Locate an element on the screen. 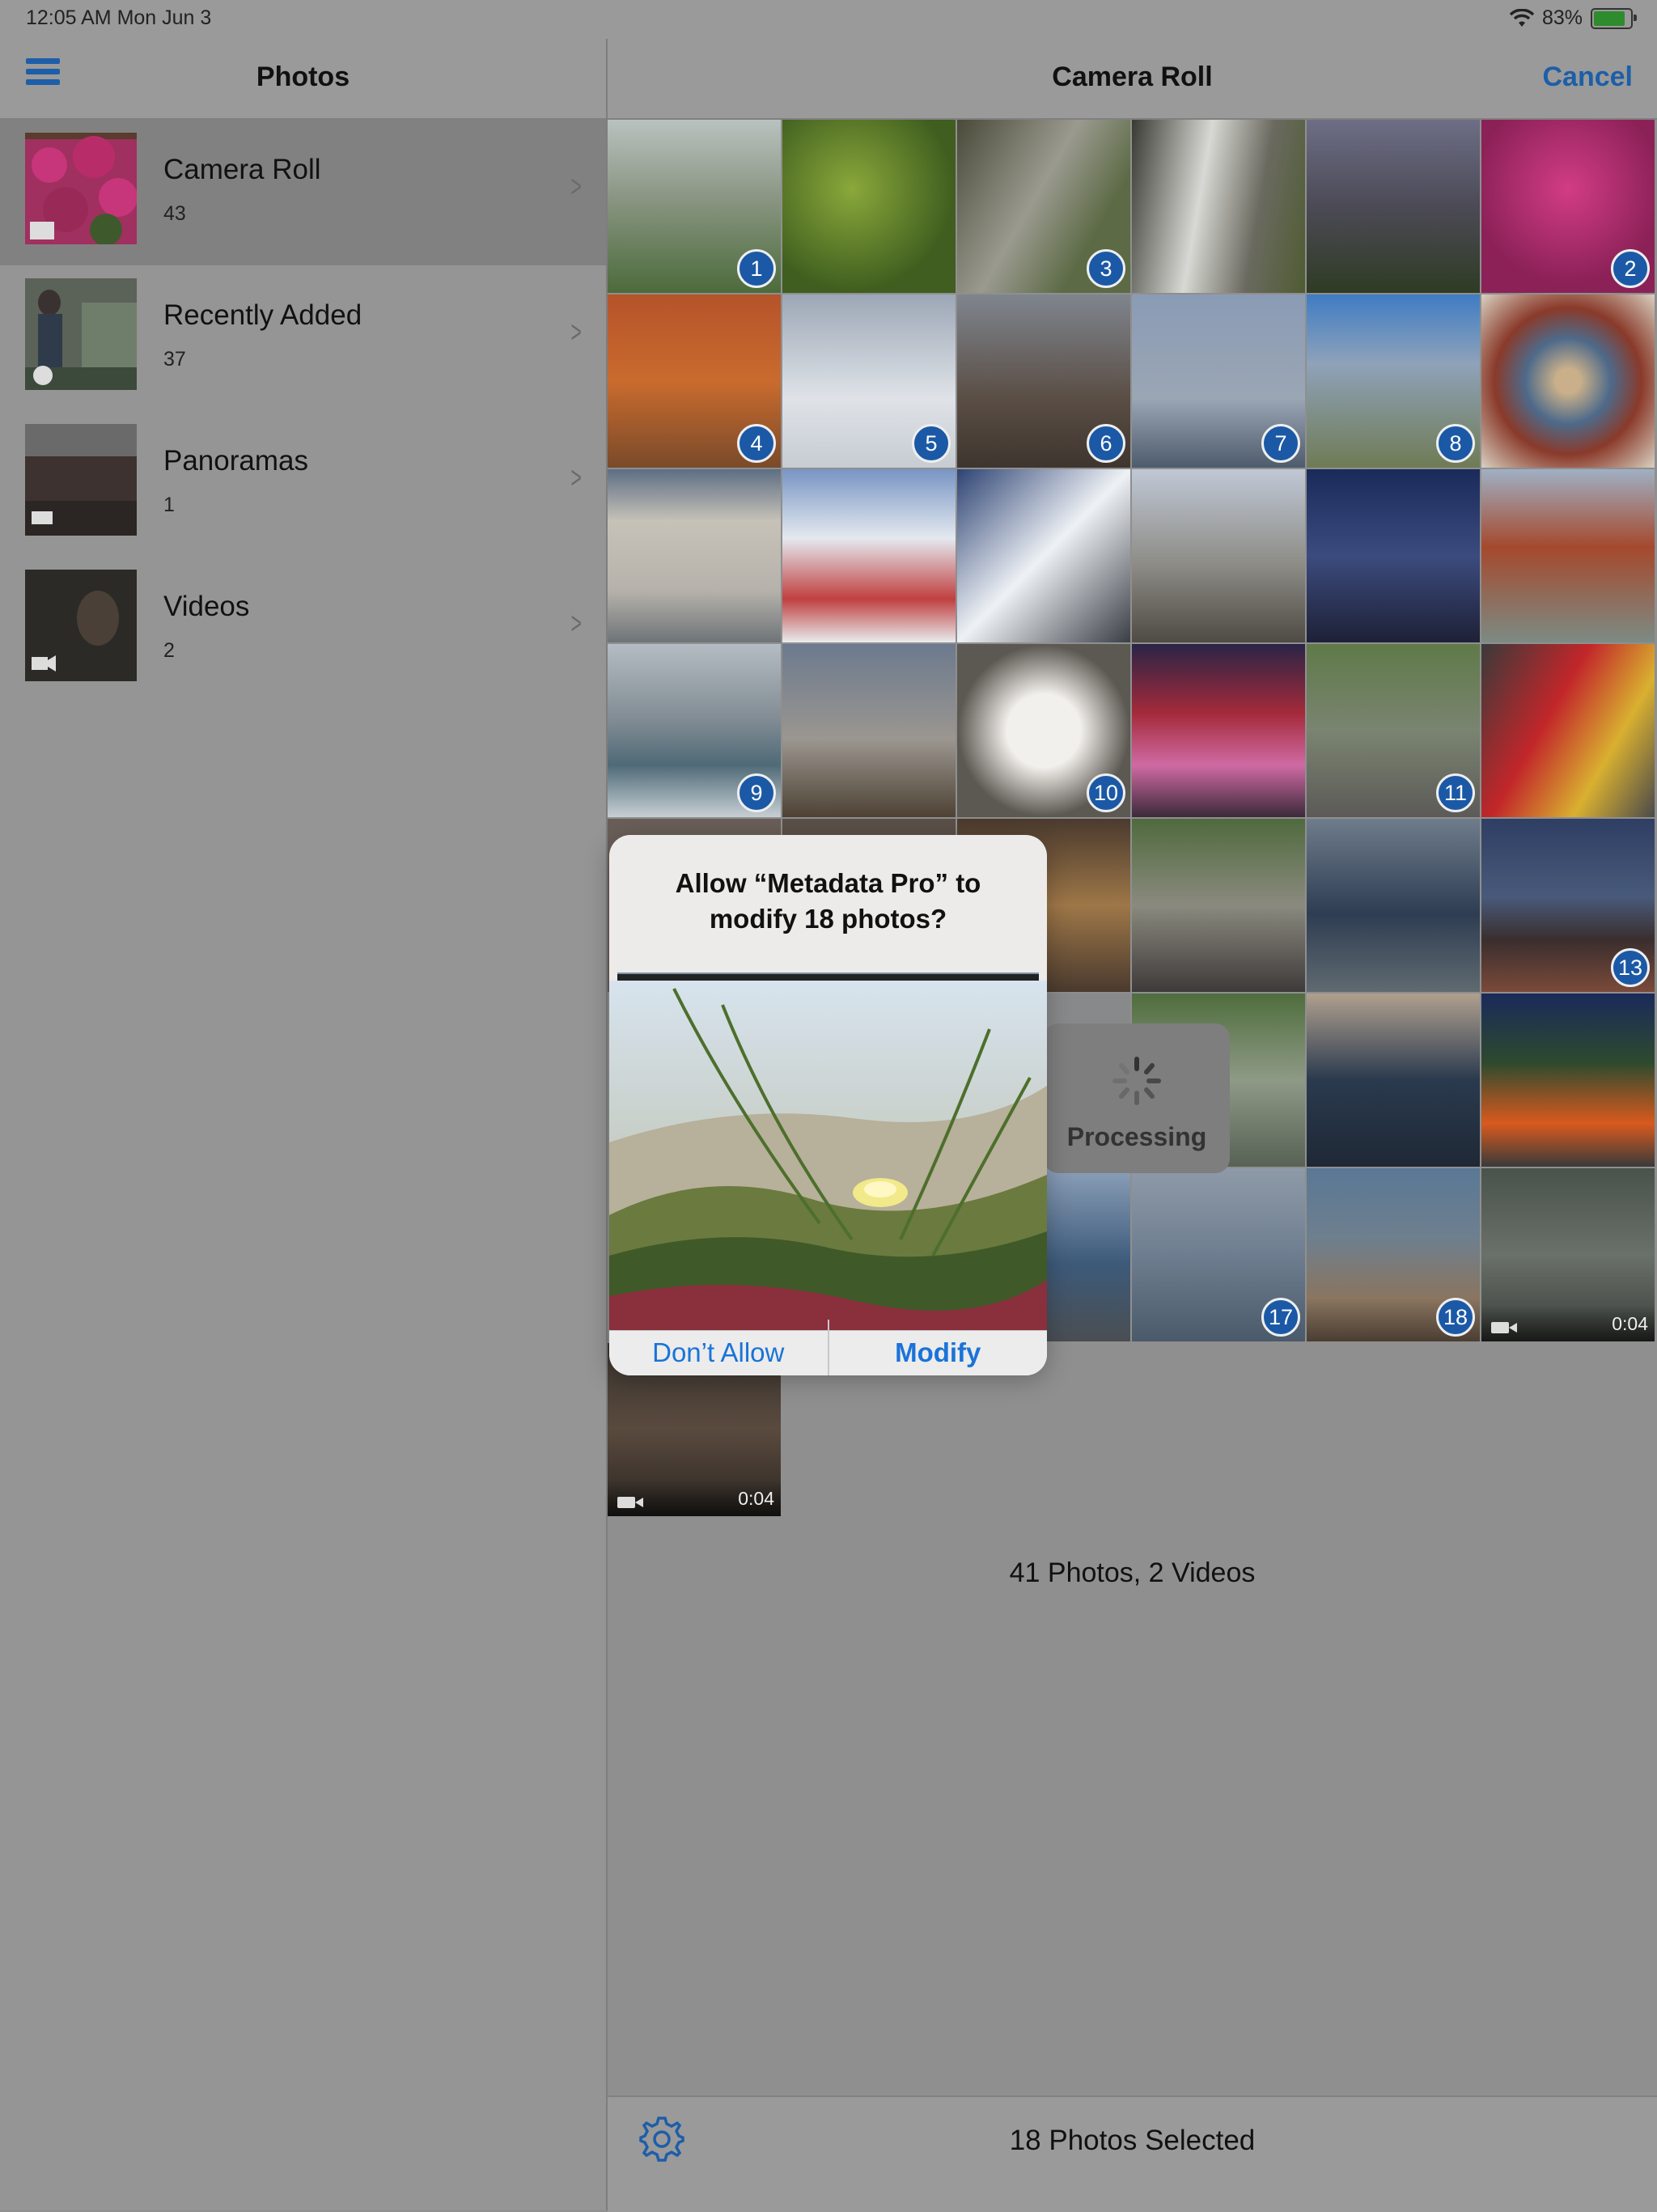 The width and height of the screenshot is (1657, 2212). selection-badge: 4 is located at coordinates (756, 443).